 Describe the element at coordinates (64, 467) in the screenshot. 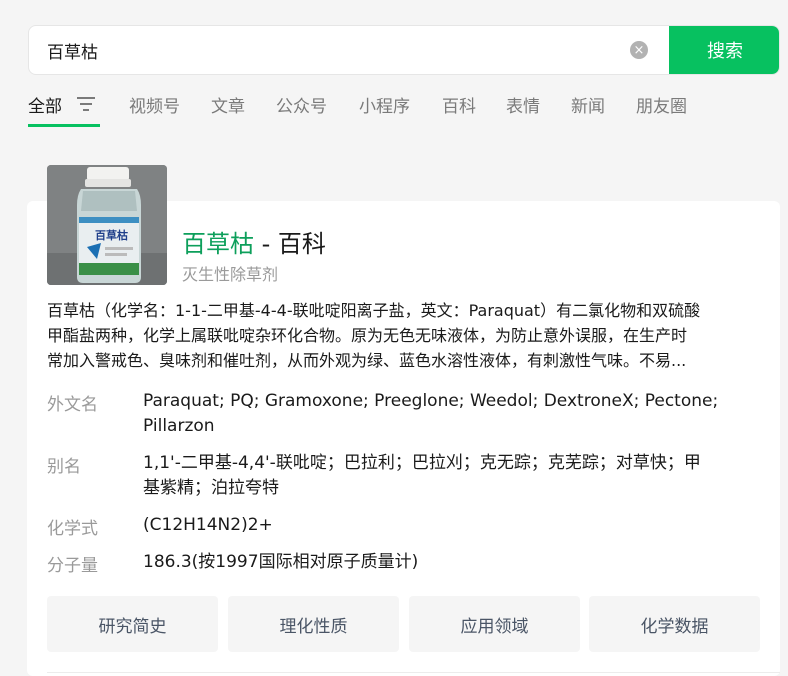

I see `info-label-alias: 别名` at that location.